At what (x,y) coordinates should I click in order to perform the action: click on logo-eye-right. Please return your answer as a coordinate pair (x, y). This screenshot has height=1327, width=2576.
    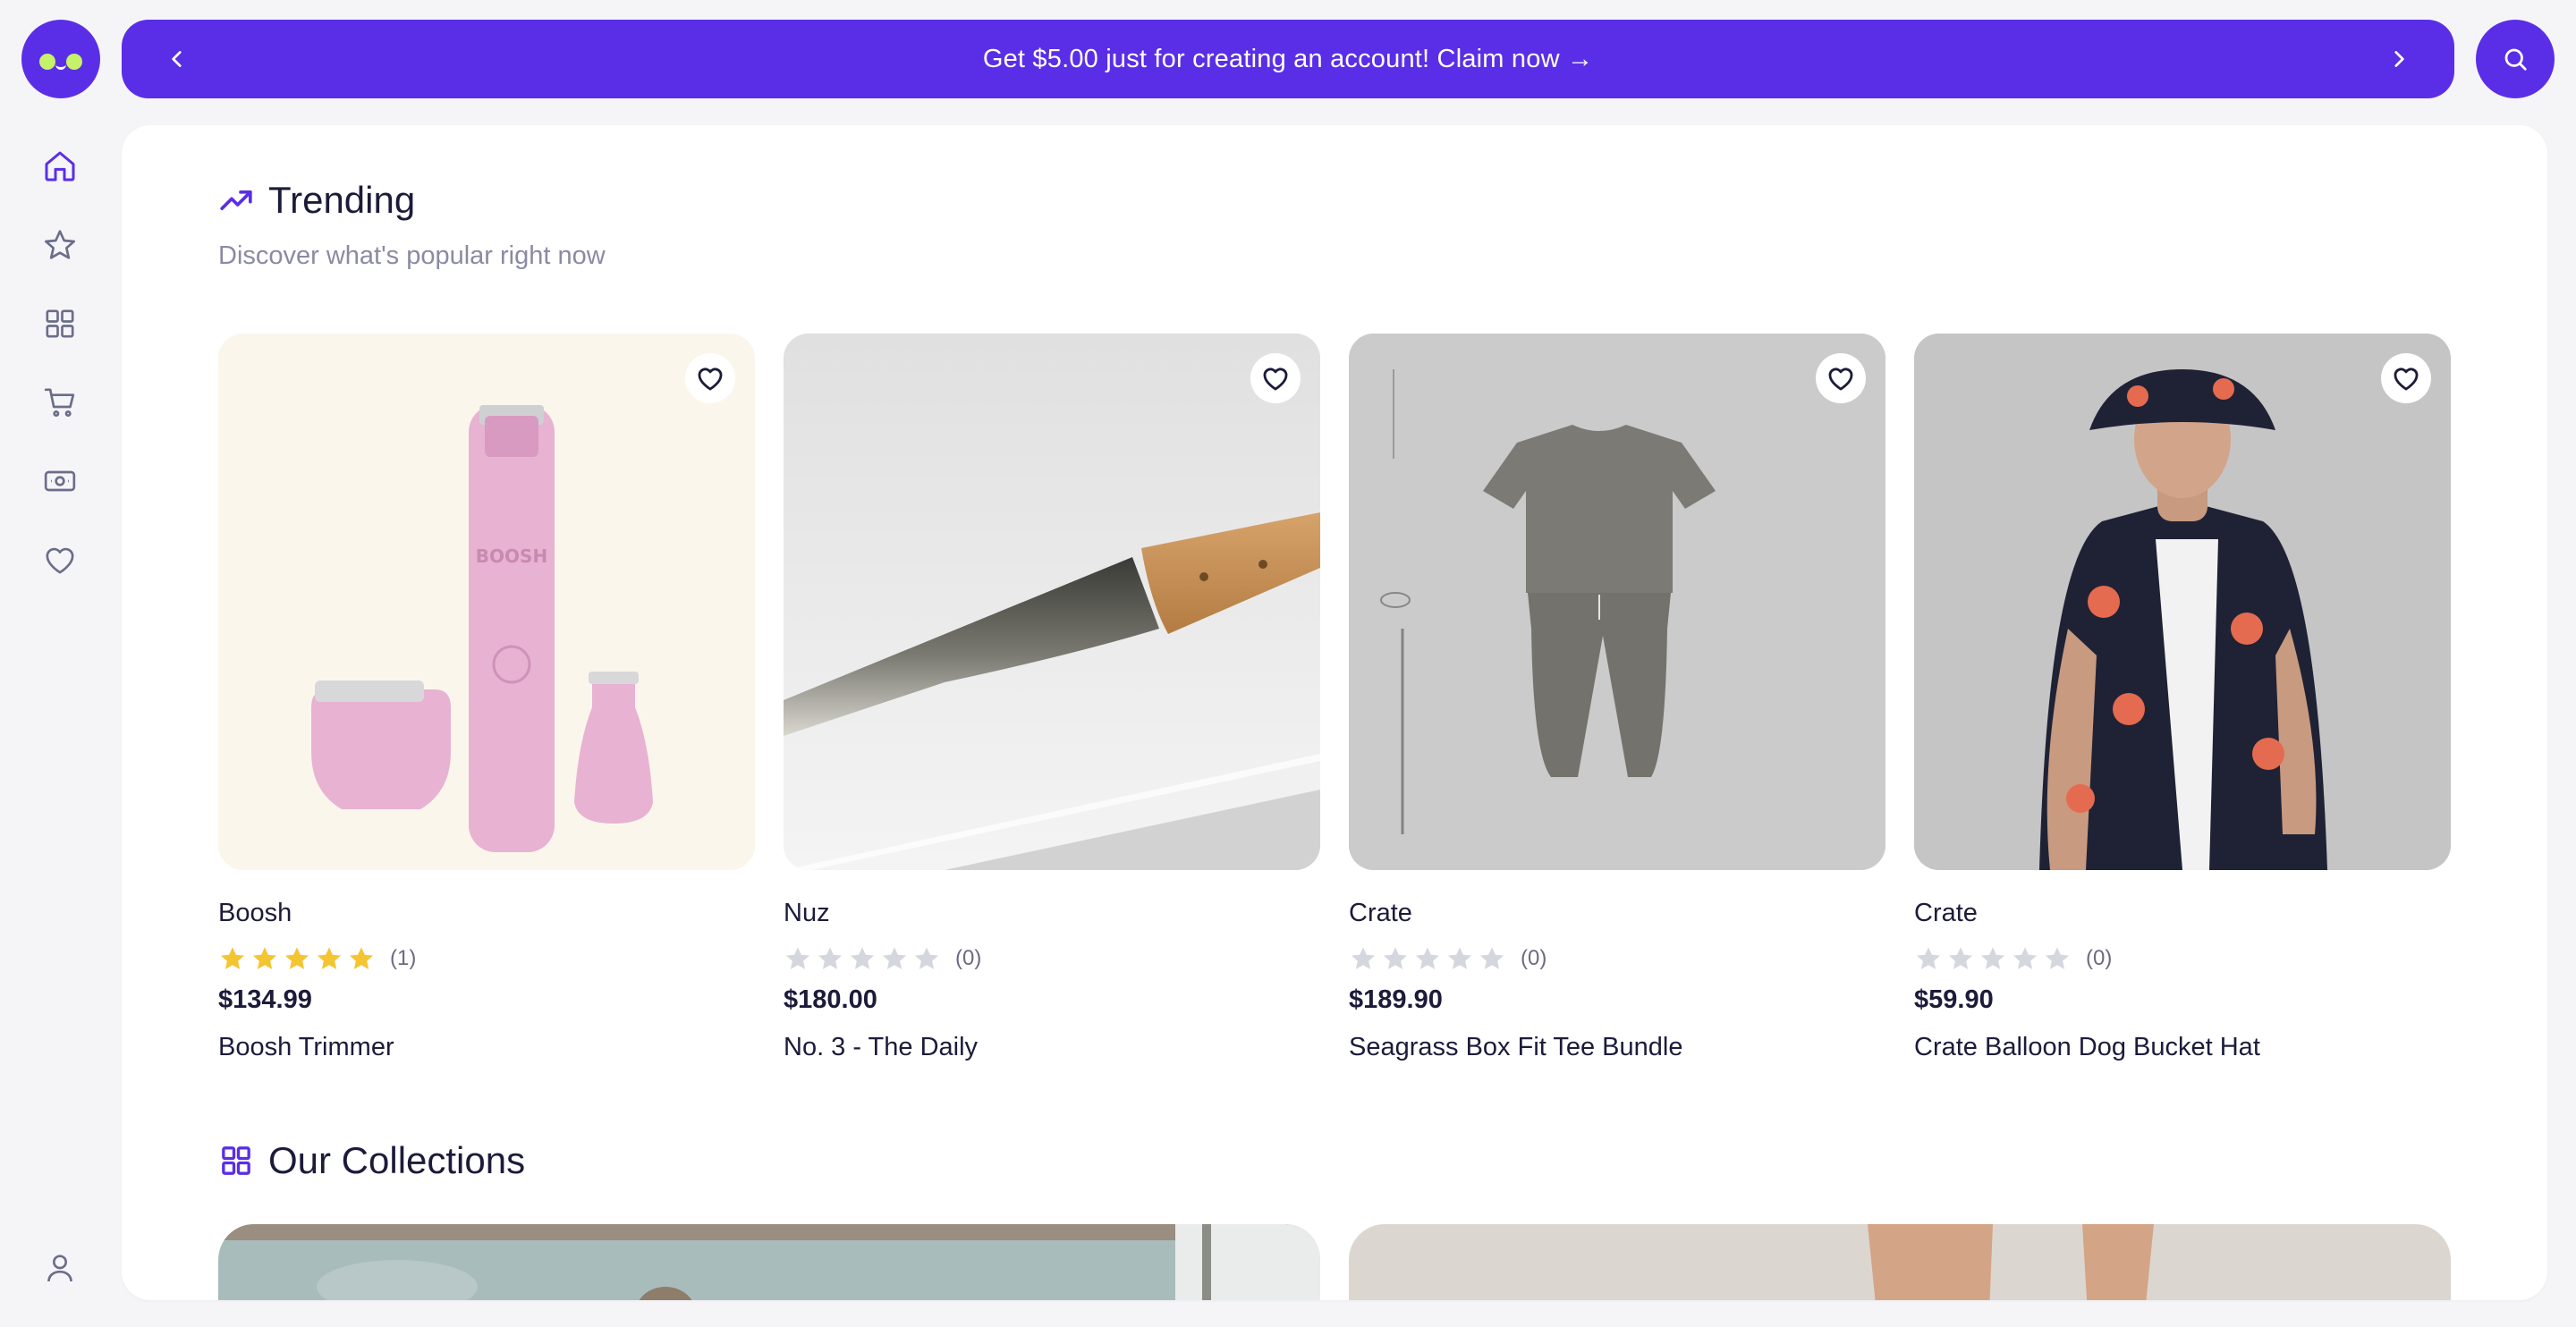
    Looking at the image, I should click on (74, 62).